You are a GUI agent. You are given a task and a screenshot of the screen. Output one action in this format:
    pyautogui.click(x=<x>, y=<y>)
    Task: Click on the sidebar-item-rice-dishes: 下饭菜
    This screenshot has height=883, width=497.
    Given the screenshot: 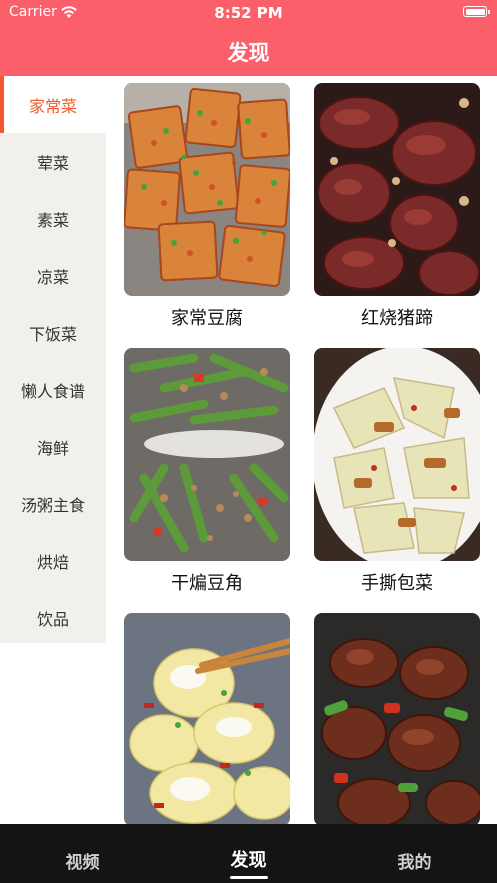 What is the action you would take?
    pyautogui.click(x=53, y=332)
    